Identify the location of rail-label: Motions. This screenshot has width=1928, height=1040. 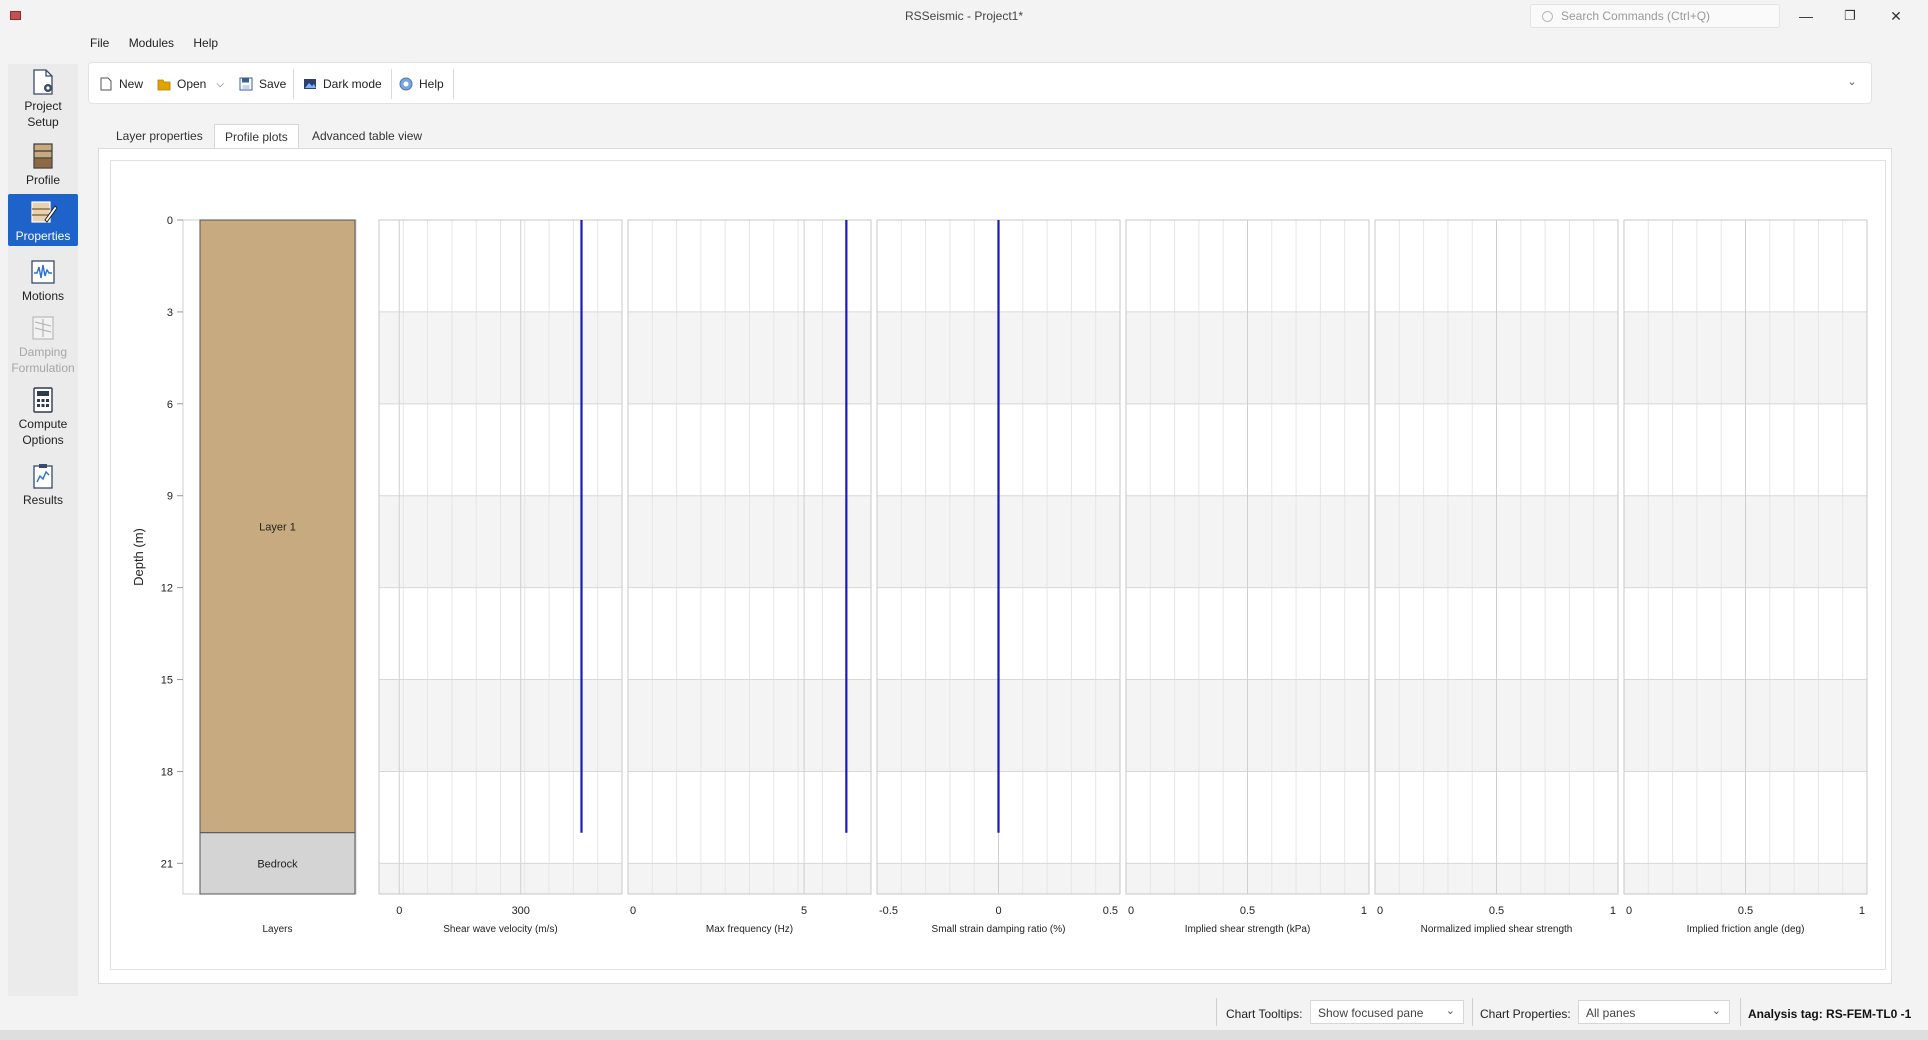
(43, 296).